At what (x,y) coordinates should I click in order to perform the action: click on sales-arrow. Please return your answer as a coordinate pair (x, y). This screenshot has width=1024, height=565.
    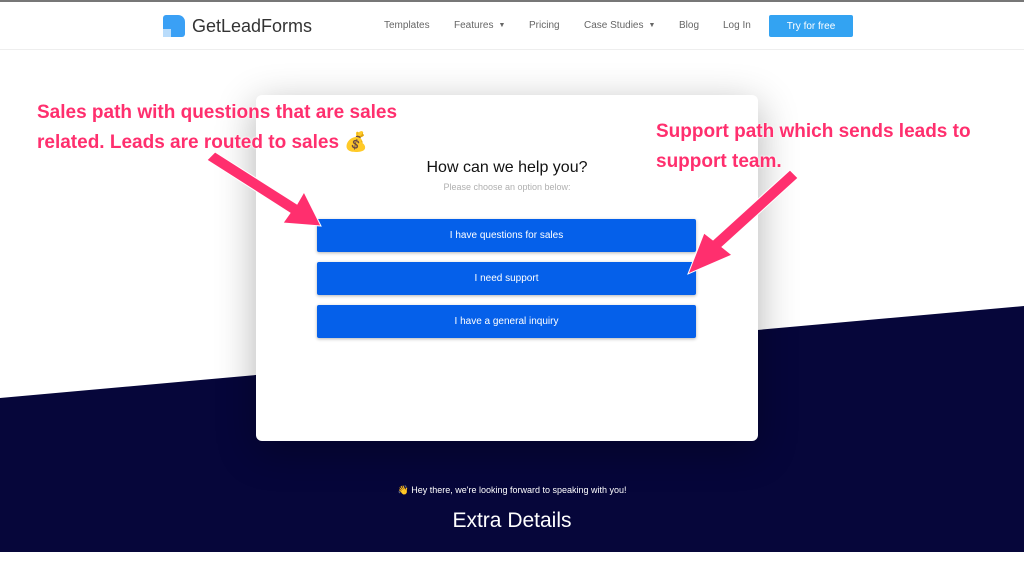
    Looking at the image, I should click on (264, 189).